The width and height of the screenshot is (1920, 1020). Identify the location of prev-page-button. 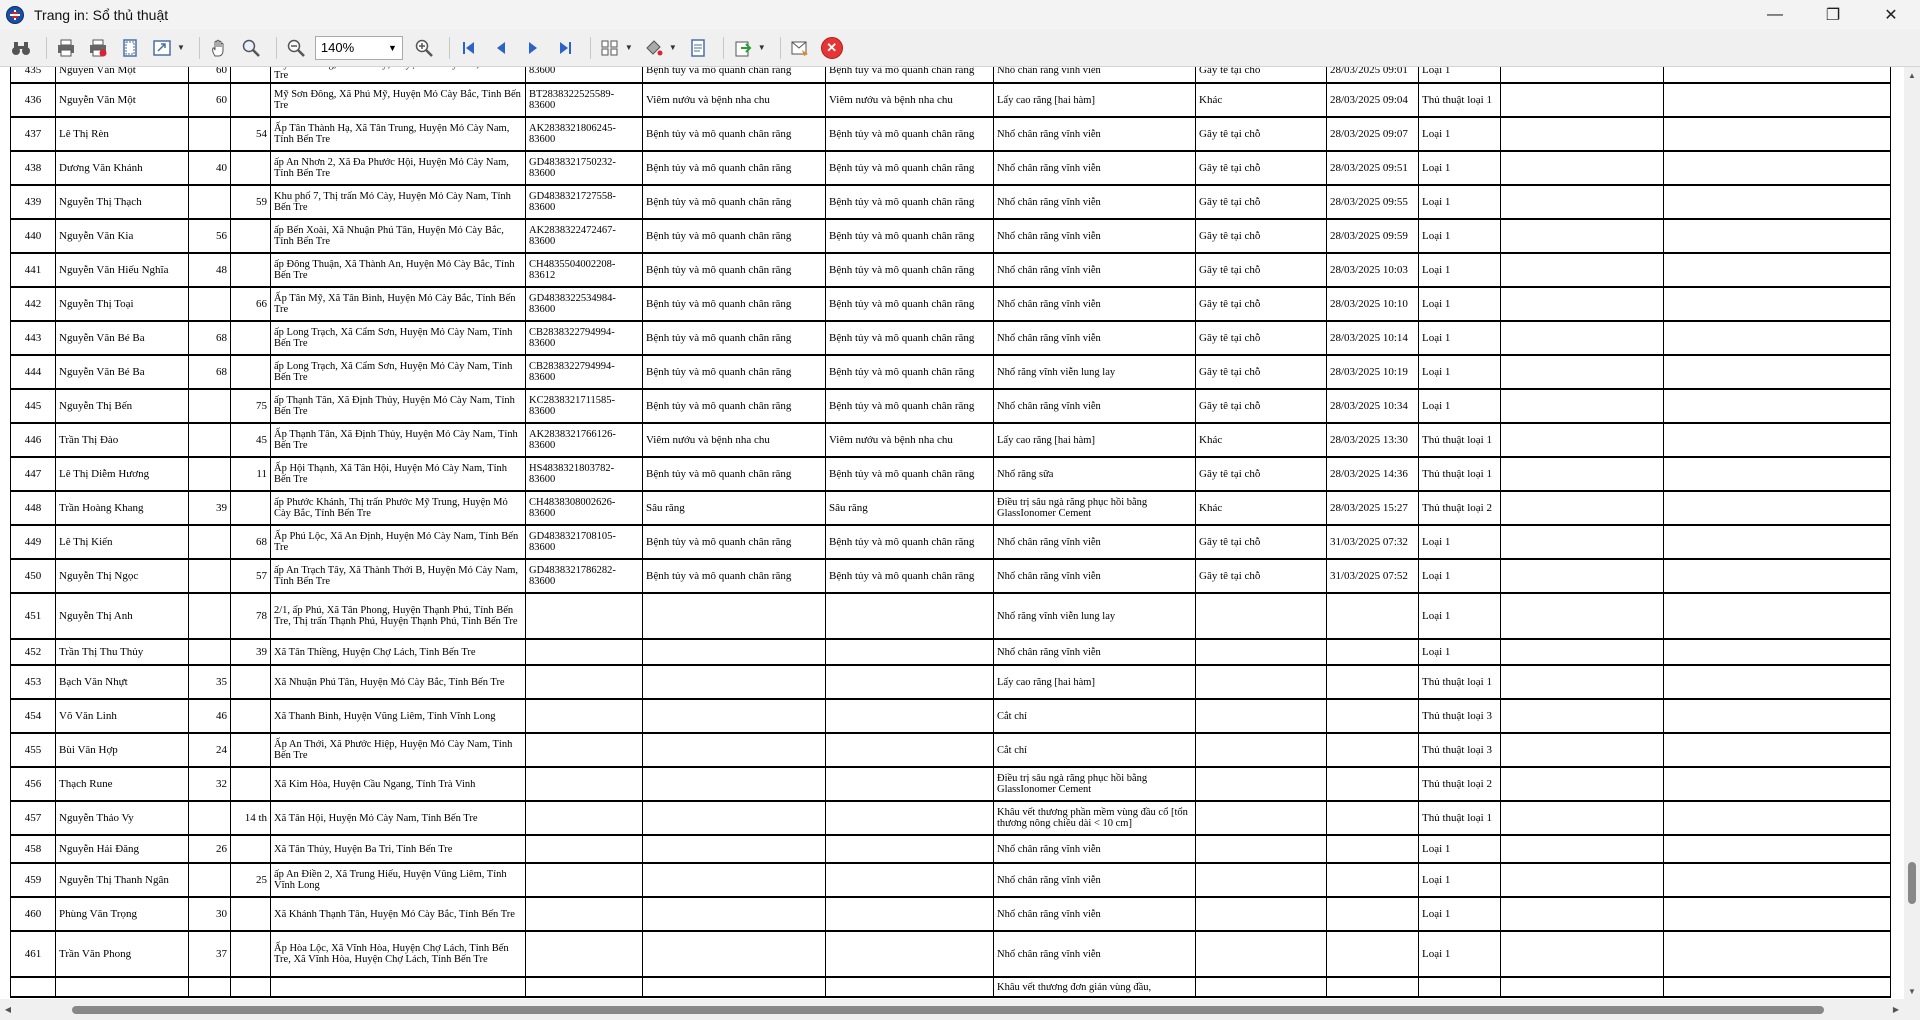
(501, 48).